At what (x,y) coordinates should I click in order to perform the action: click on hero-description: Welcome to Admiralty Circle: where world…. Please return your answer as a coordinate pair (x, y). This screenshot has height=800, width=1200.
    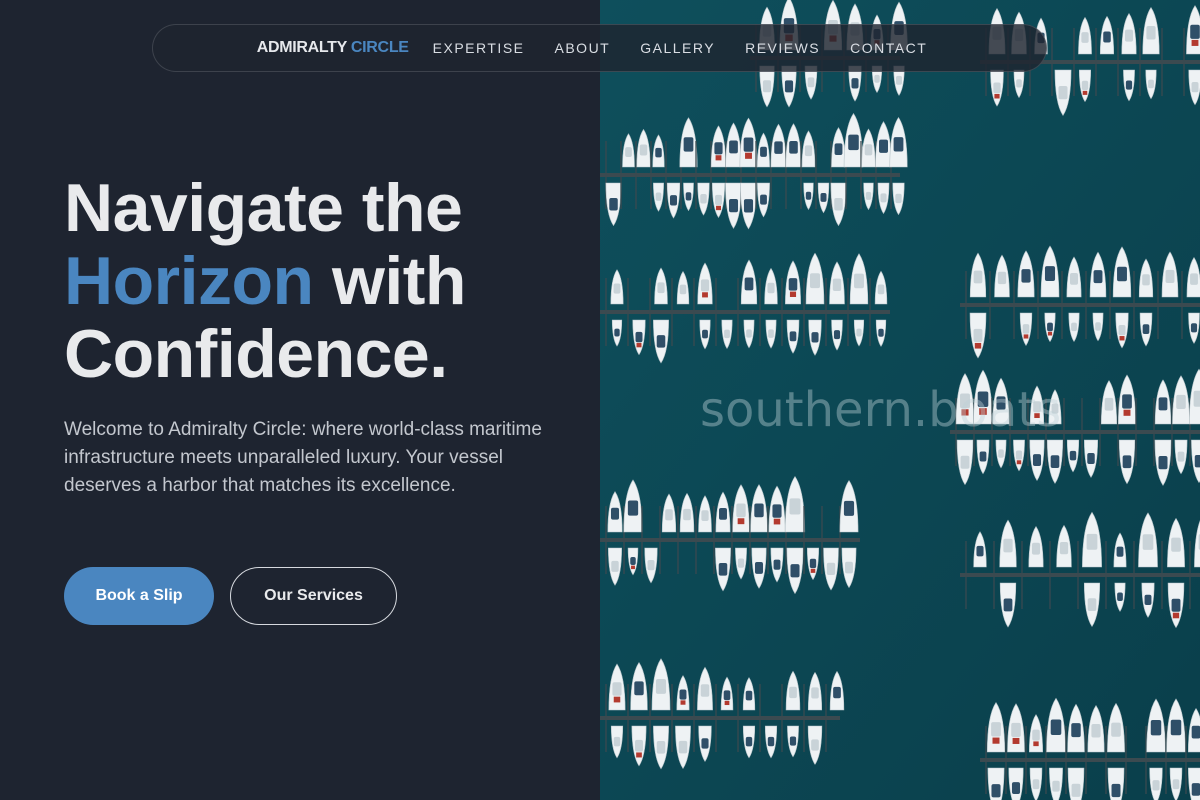
    Looking at the image, I should click on (303, 457).